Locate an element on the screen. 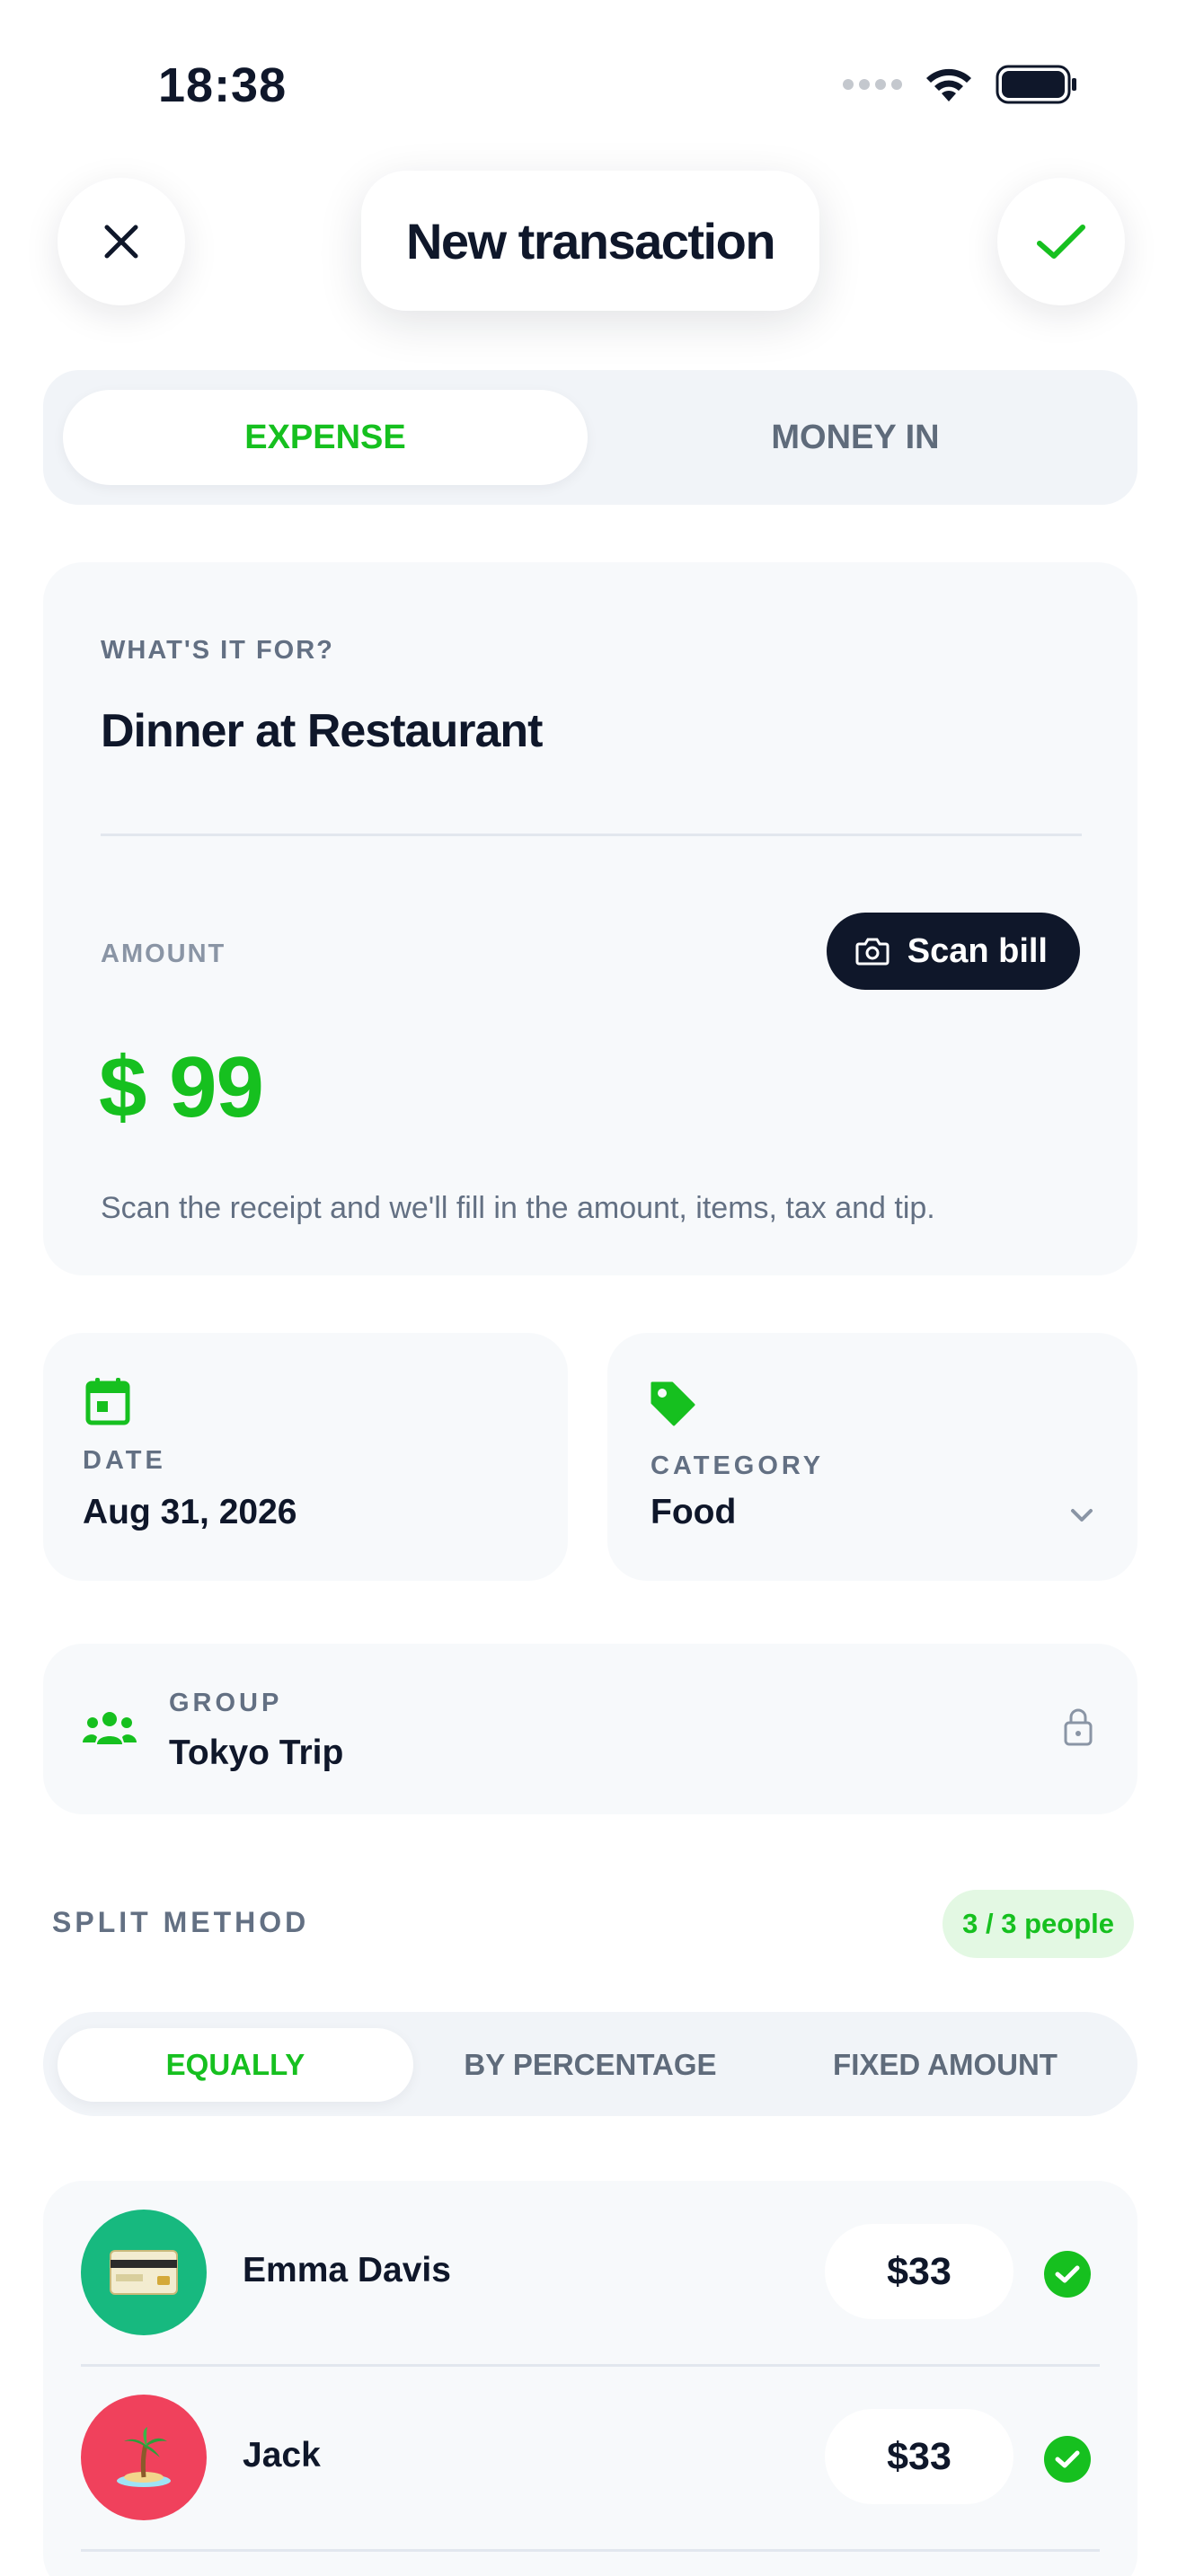 Image resolution: width=1186 pixels, height=2576 pixels. wifi-icon is located at coordinates (948, 84).